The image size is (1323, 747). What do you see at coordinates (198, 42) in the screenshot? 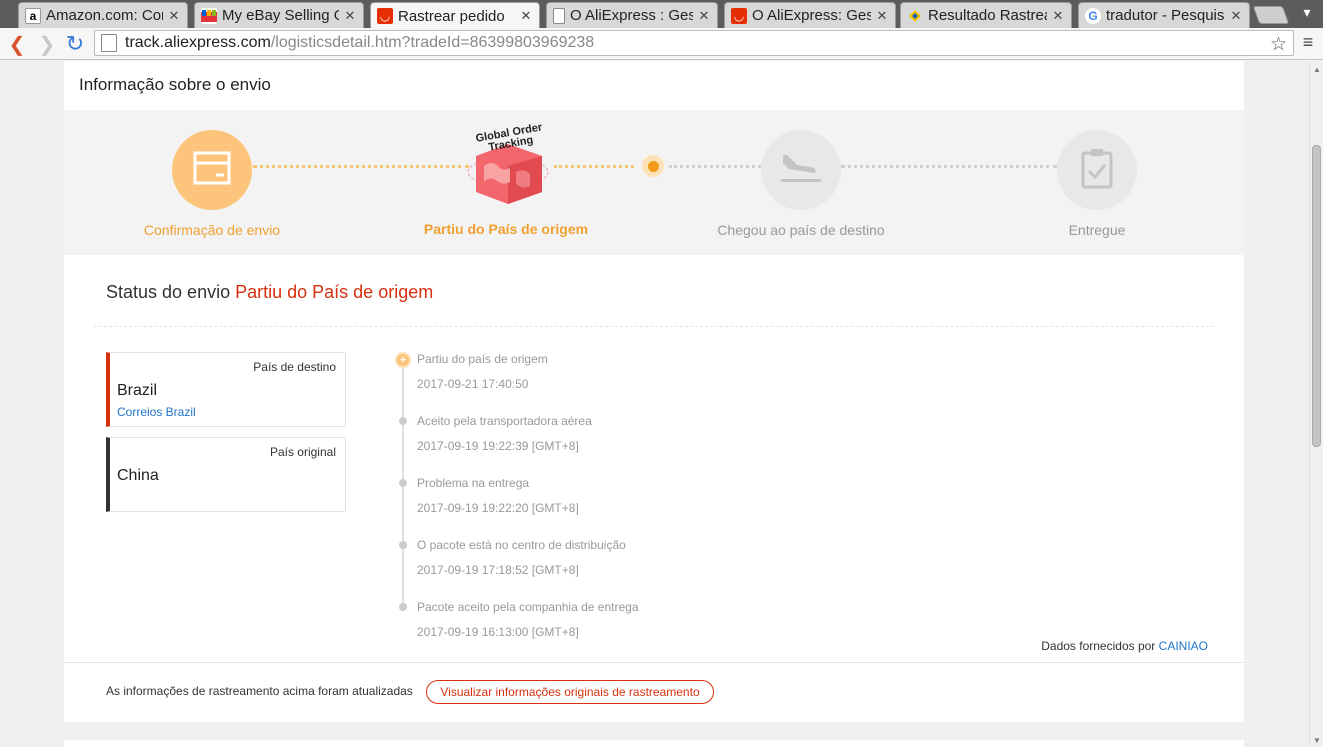
I see `url-host: track.aliexpress.com` at bounding box center [198, 42].